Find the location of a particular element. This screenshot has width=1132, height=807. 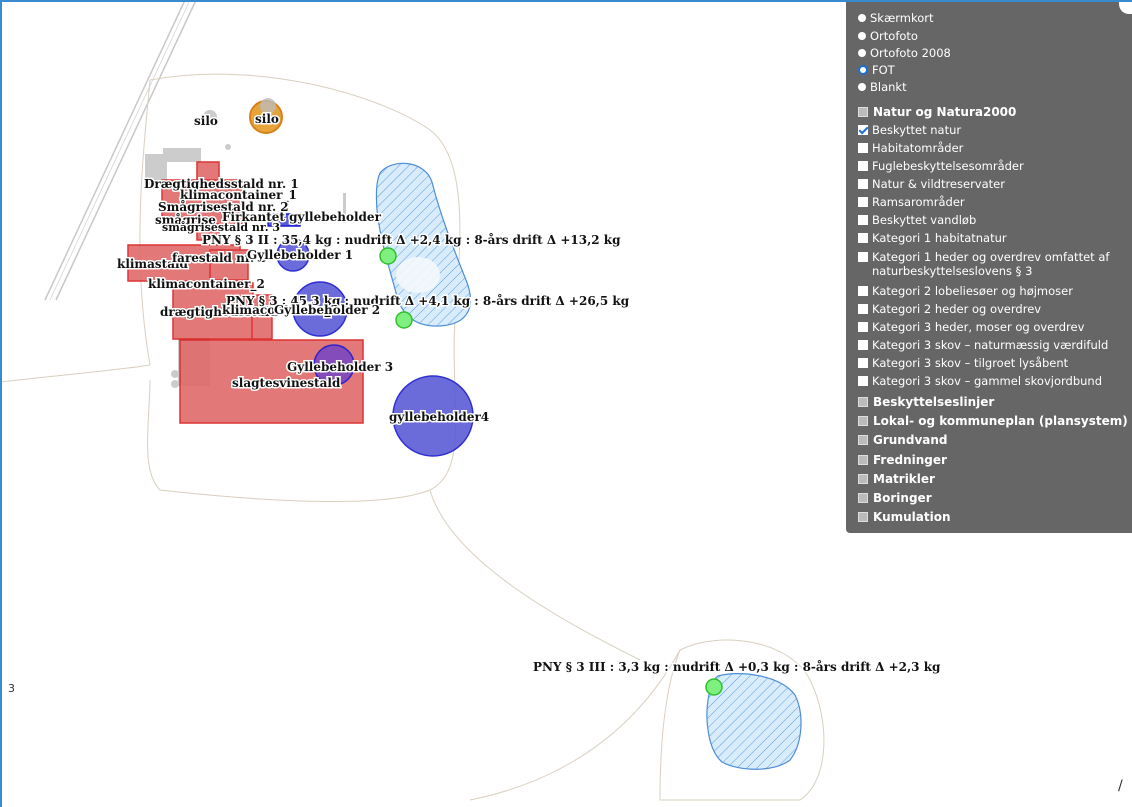

map-edge-mark: 3 is located at coordinates (11, 688).